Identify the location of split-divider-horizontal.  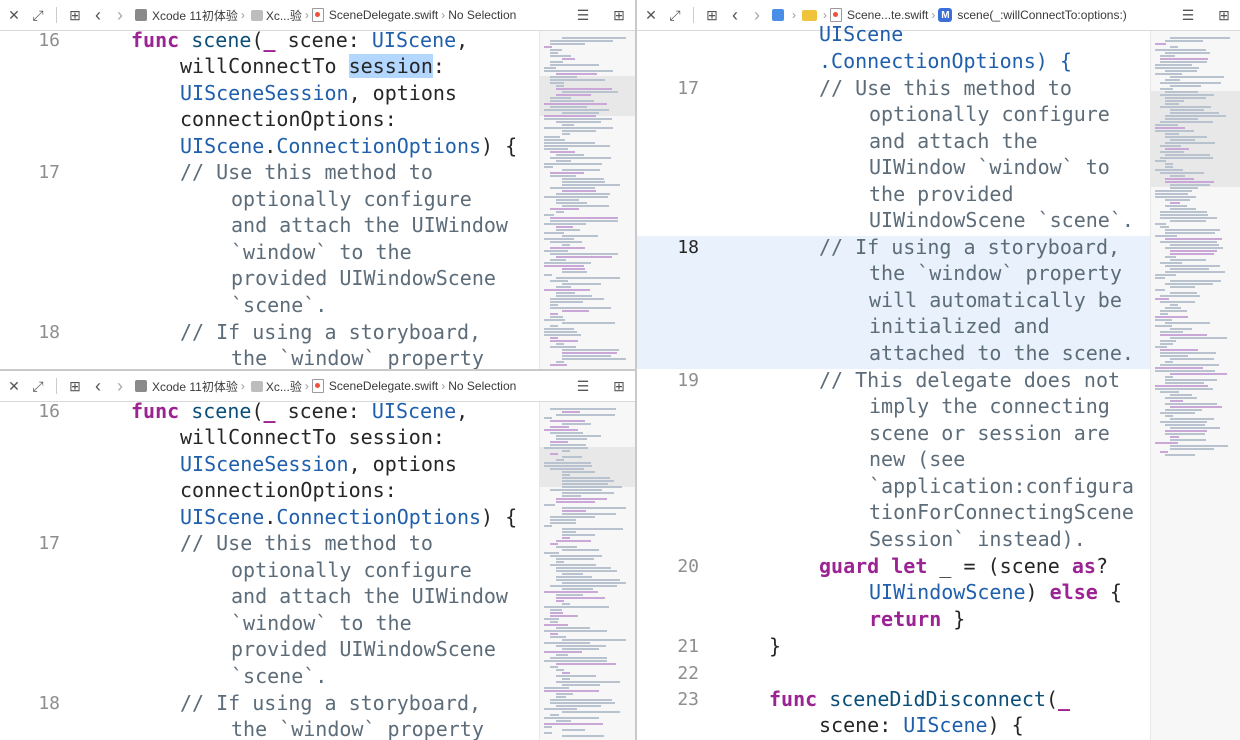
(317, 370).